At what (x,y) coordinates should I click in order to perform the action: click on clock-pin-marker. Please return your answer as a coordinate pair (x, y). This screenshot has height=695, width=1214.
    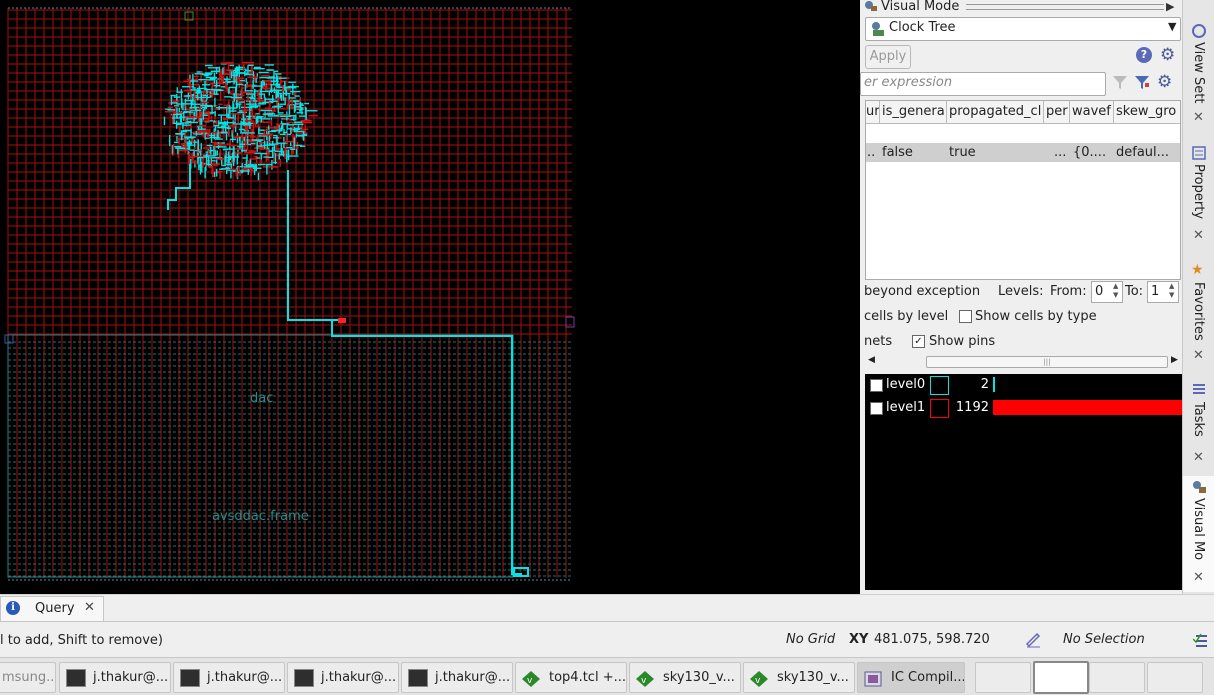
    Looking at the image, I should click on (342, 320).